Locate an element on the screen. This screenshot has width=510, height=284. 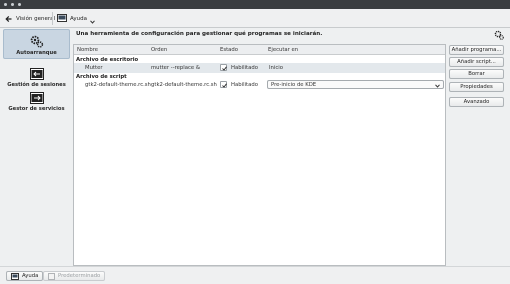
table-header: Nombre Orden Estado Ejecutar en is located at coordinates (259, 50).